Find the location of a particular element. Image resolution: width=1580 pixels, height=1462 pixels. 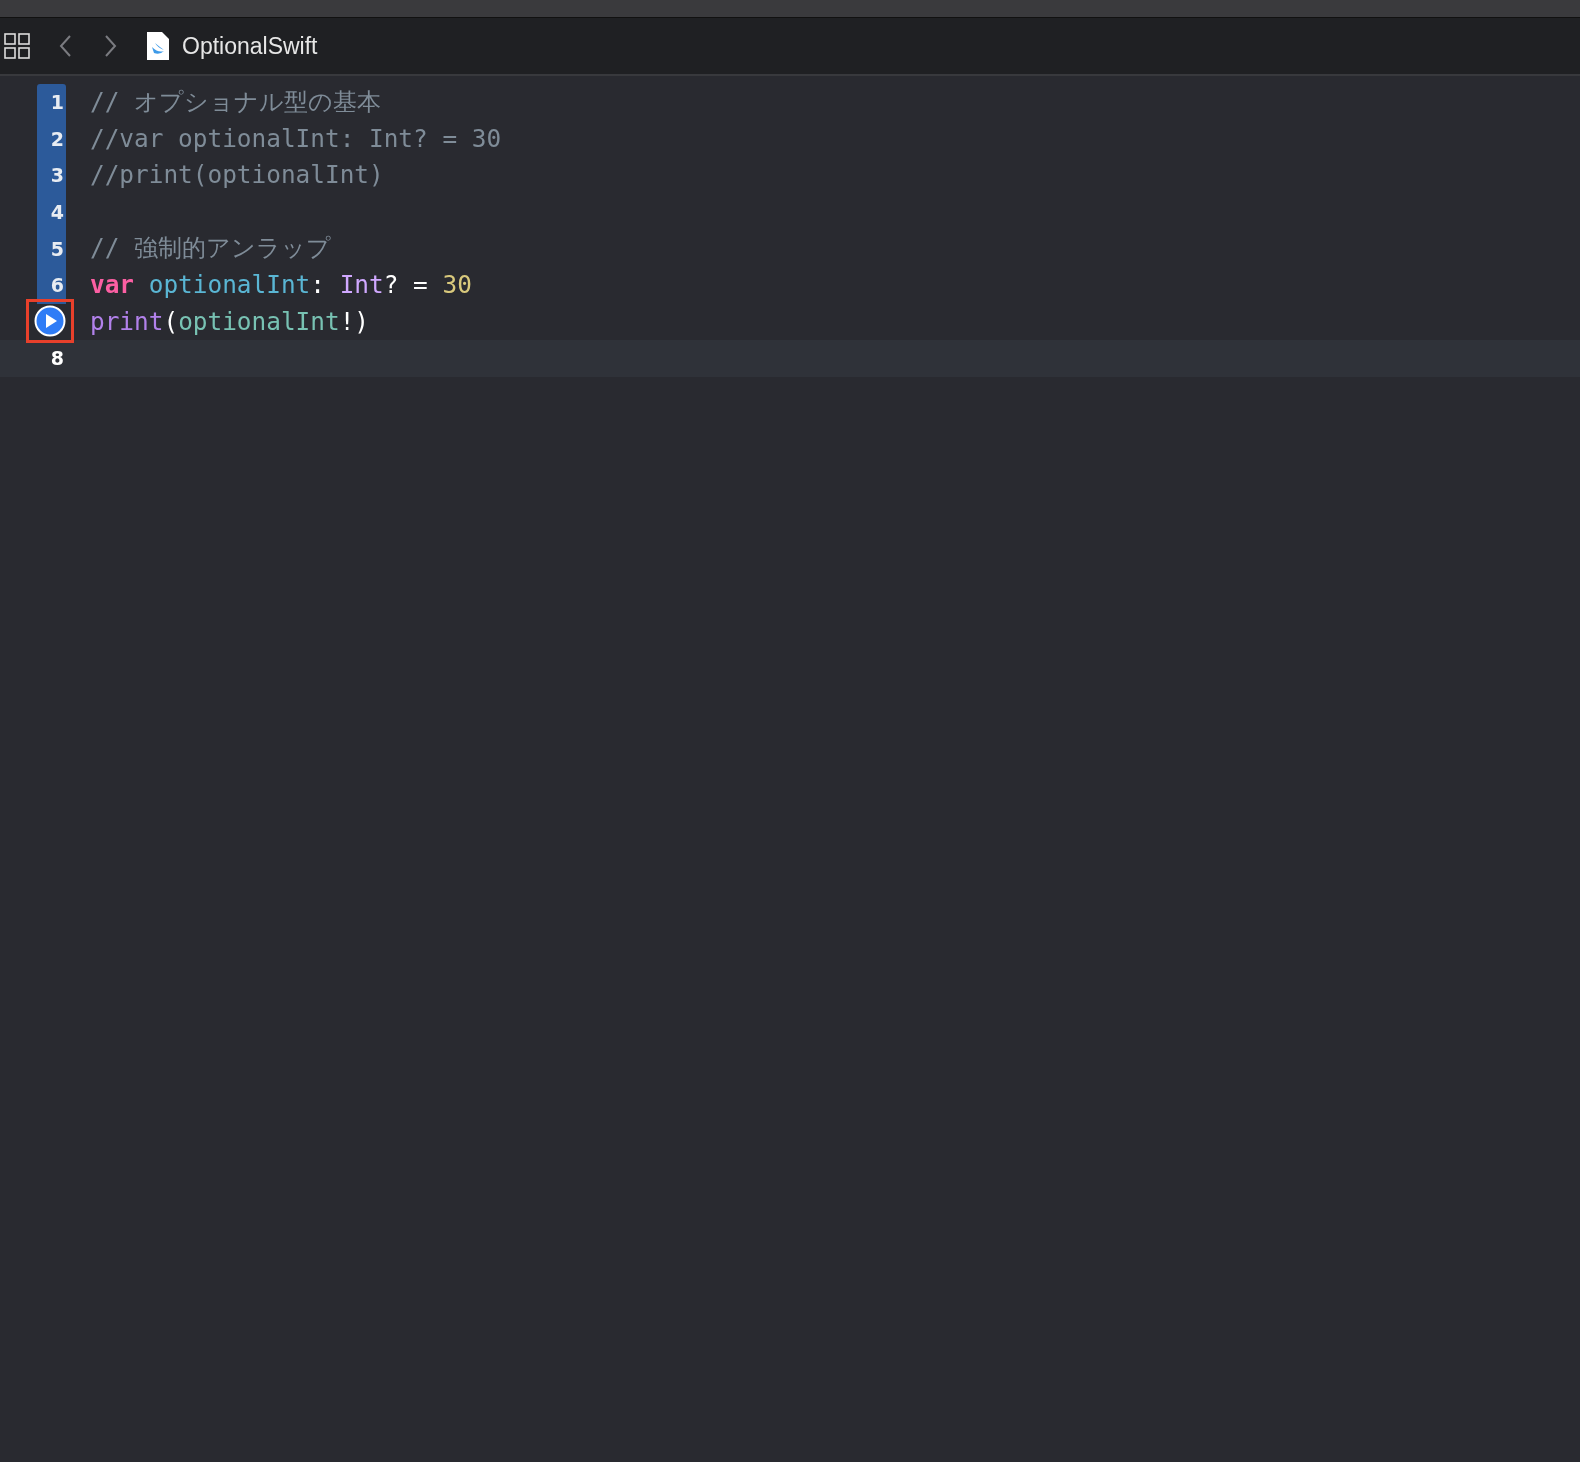

back-icon is located at coordinates (66, 46).